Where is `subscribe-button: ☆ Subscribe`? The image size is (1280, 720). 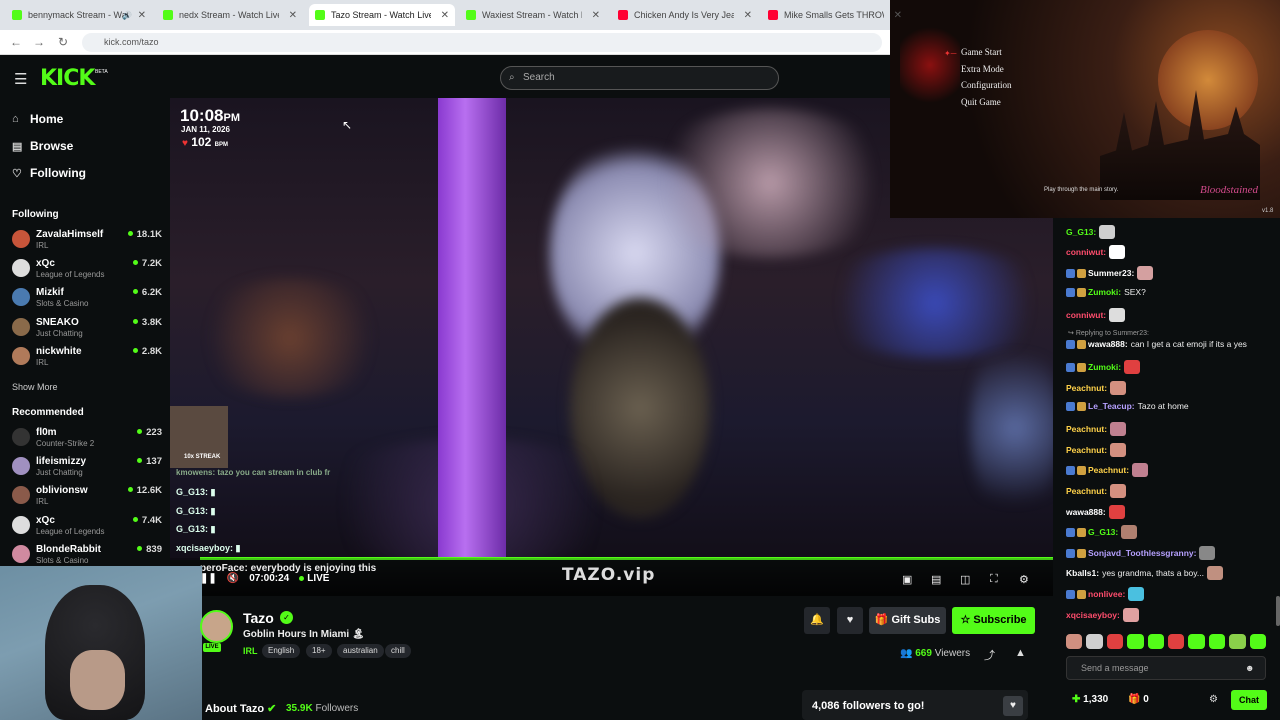
subscribe-button: ☆ Subscribe is located at coordinates (993, 620).